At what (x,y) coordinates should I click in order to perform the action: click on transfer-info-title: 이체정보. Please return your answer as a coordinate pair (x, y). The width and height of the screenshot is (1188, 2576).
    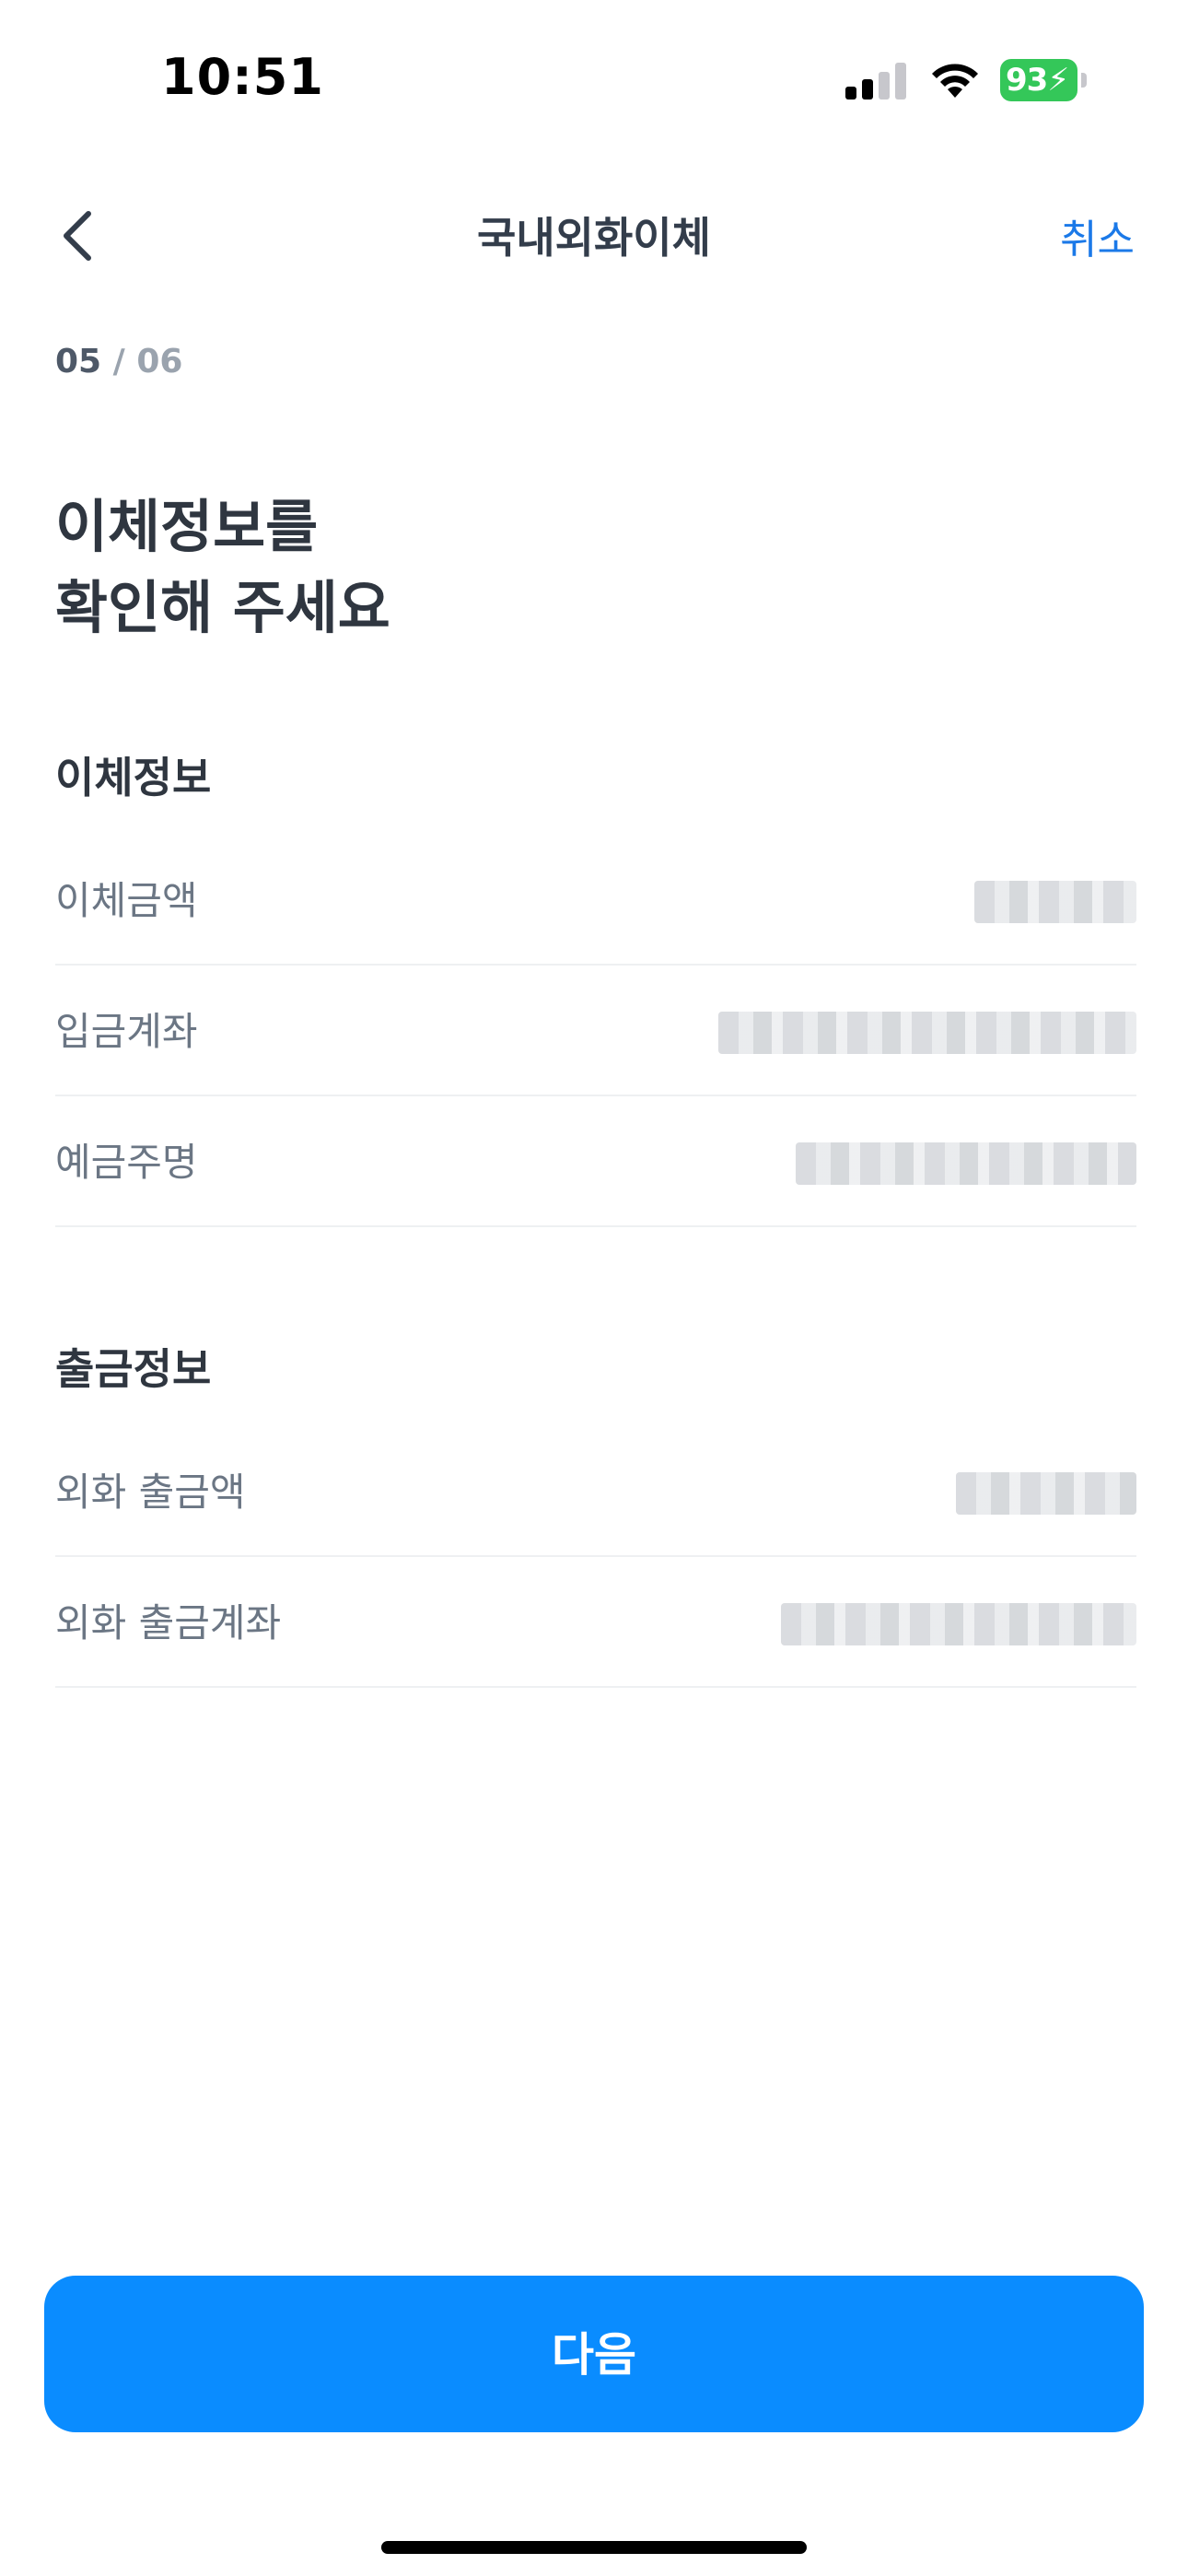
    Looking at the image, I should click on (133, 777).